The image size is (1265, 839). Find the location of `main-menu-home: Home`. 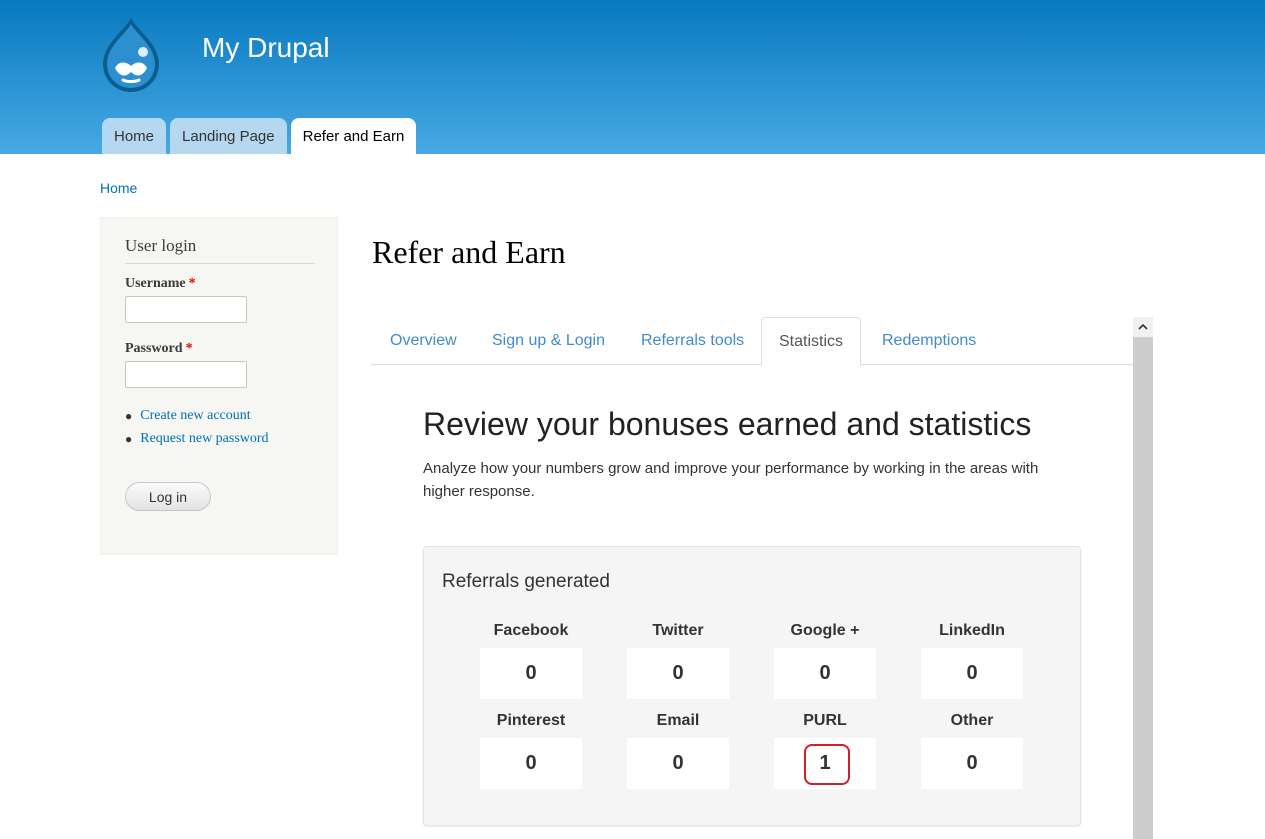

main-menu-home: Home is located at coordinates (134, 136).